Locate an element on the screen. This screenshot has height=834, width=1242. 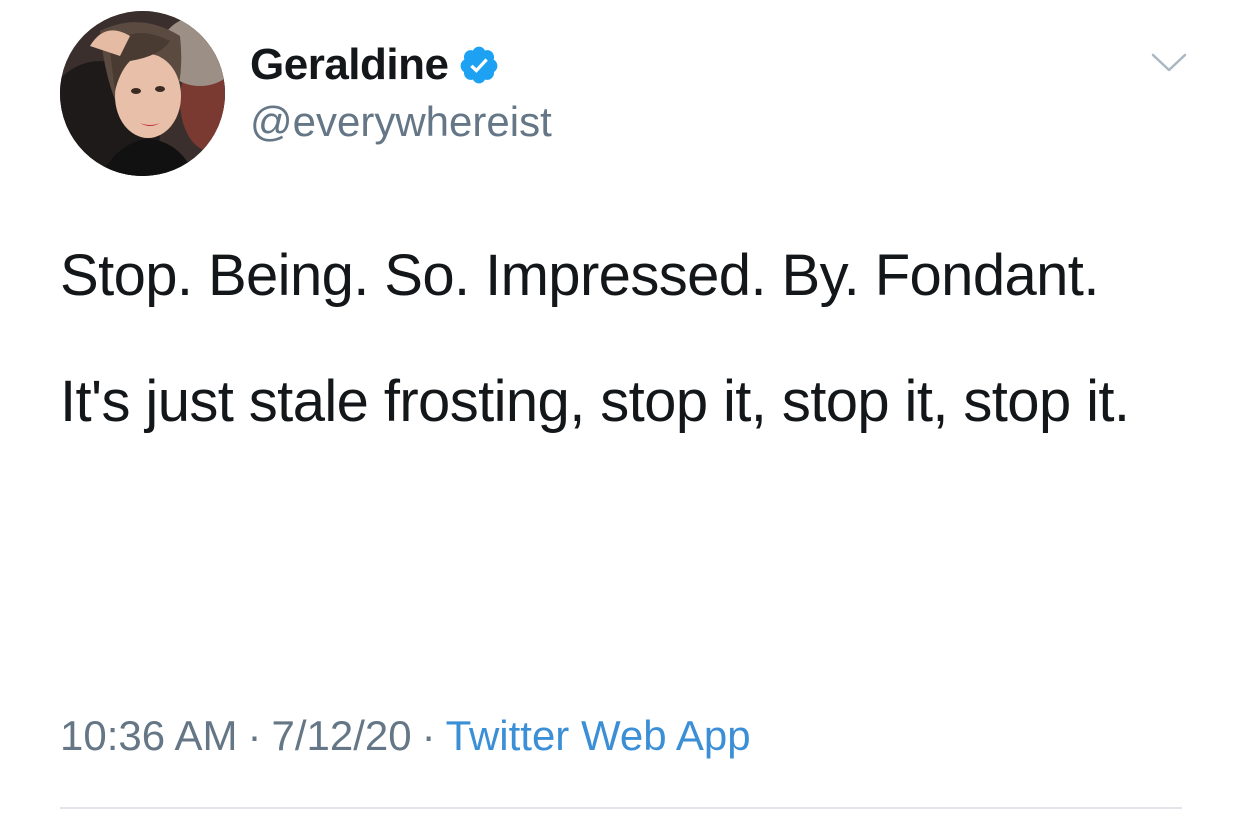
author-handle: @everywhereist is located at coordinates (401, 122).